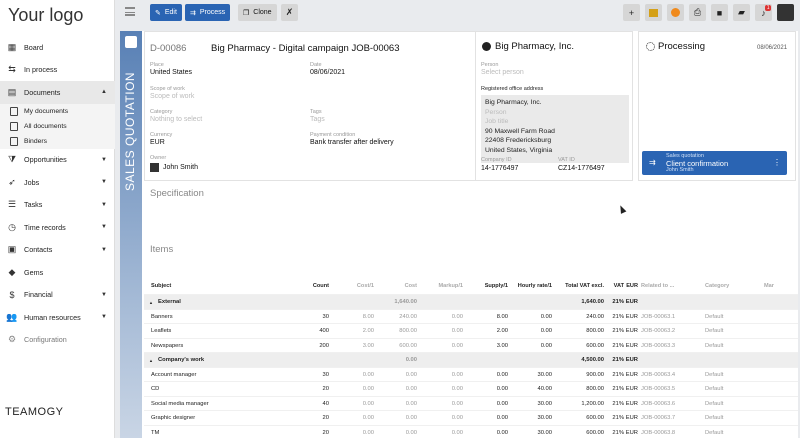 The height and width of the screenshot is (438, 800). What do you see at coordinates (544, 432) in the screenshot?
I see `cell-hourly: 30.00` at bounding box center [544, 432].